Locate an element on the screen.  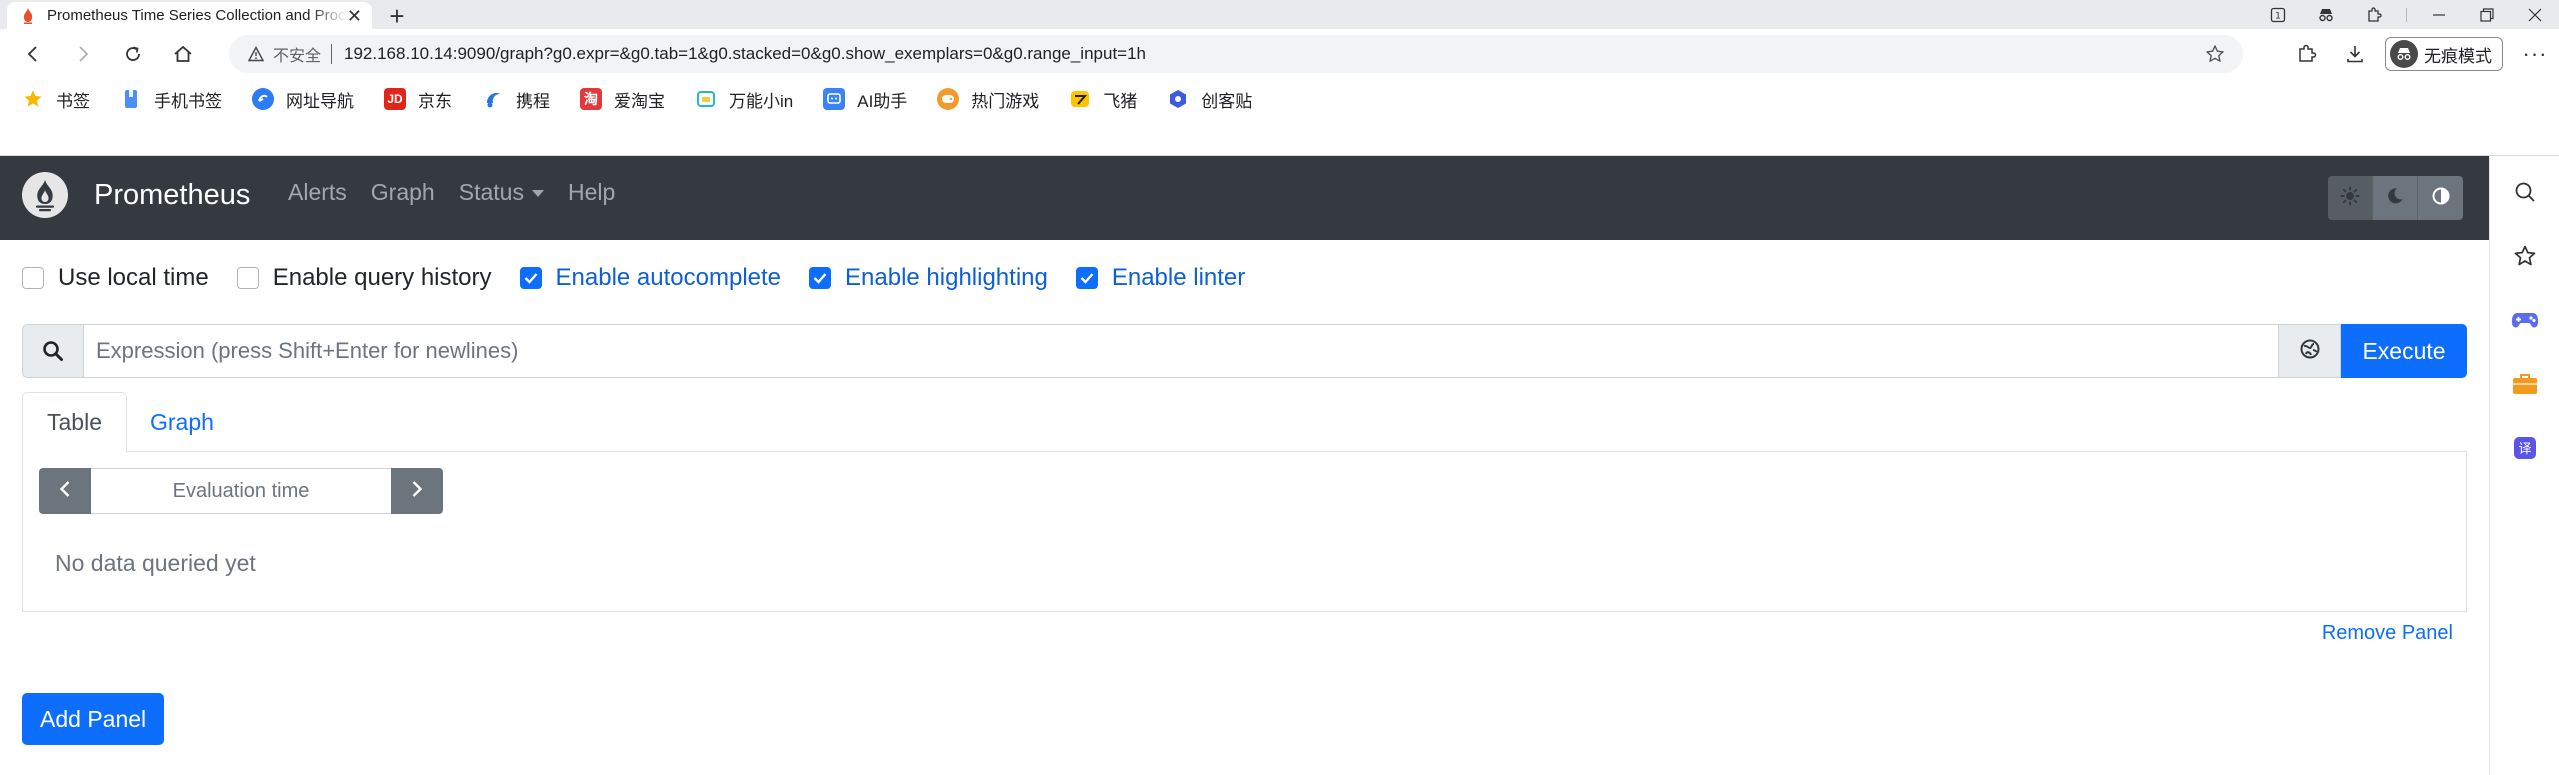
use-local-time-label: Use local time is located at coordinates (133, 277).